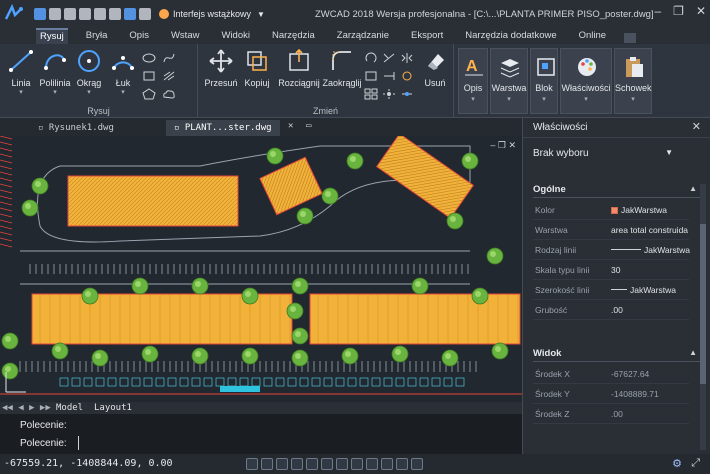 The height and width of the screenshot is (474, 710). Describe the element at coordinates (136, 382) in the screenshot. I see `bottom-detail` at that location.